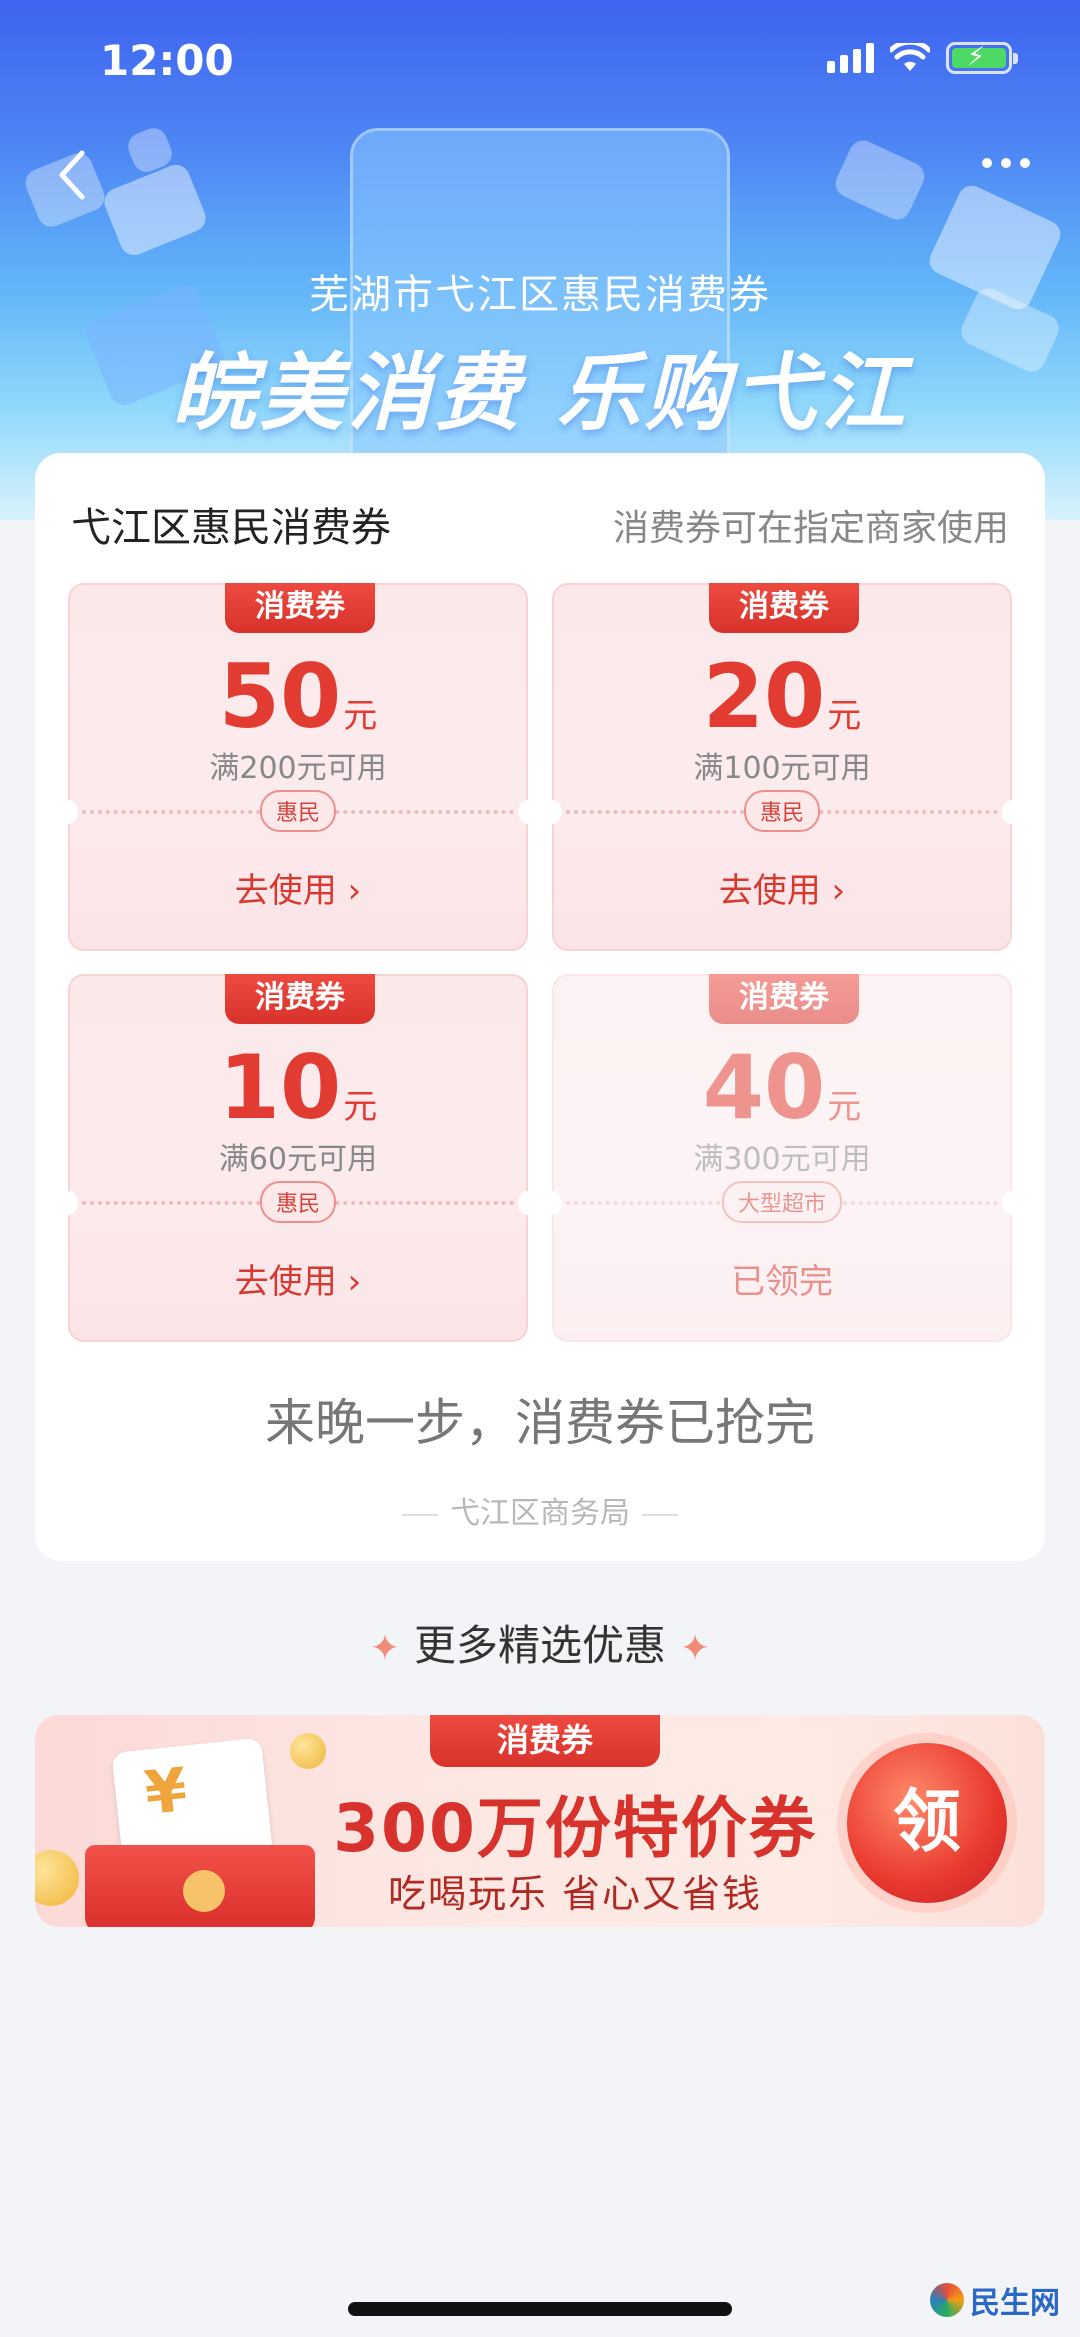  What do you see at coordinates (782, 1202) in the screenshot?
I see `coupon-badge: 大型超市` at bounding box center [782, 1202].